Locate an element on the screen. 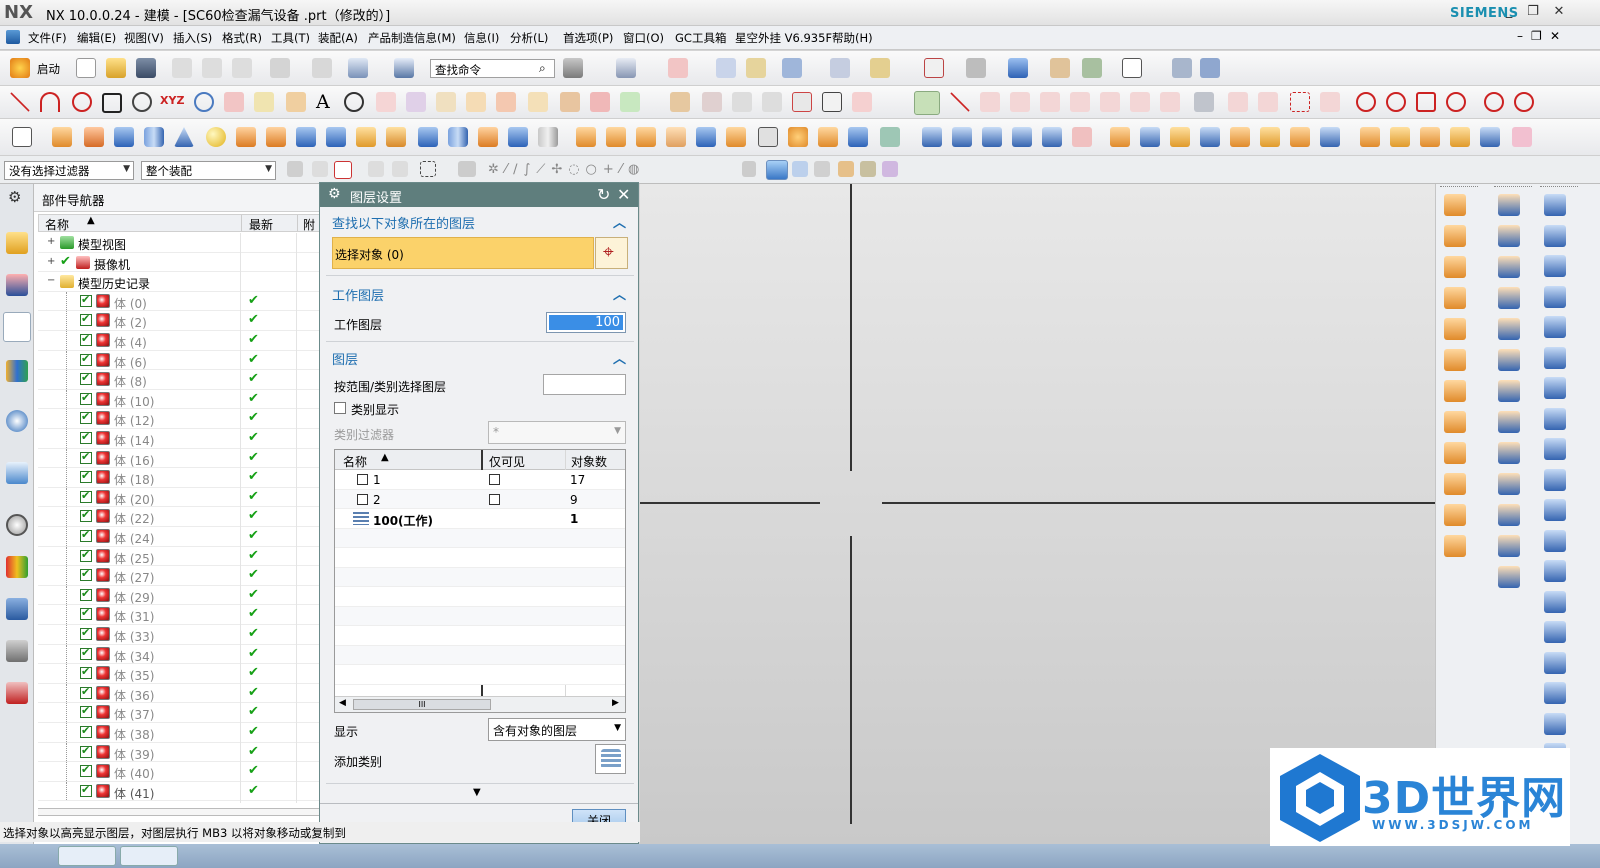 The width and height of the screenshot is (1600, 868). scroll-left-icon: ◀ is located at coordinates (342, 703).